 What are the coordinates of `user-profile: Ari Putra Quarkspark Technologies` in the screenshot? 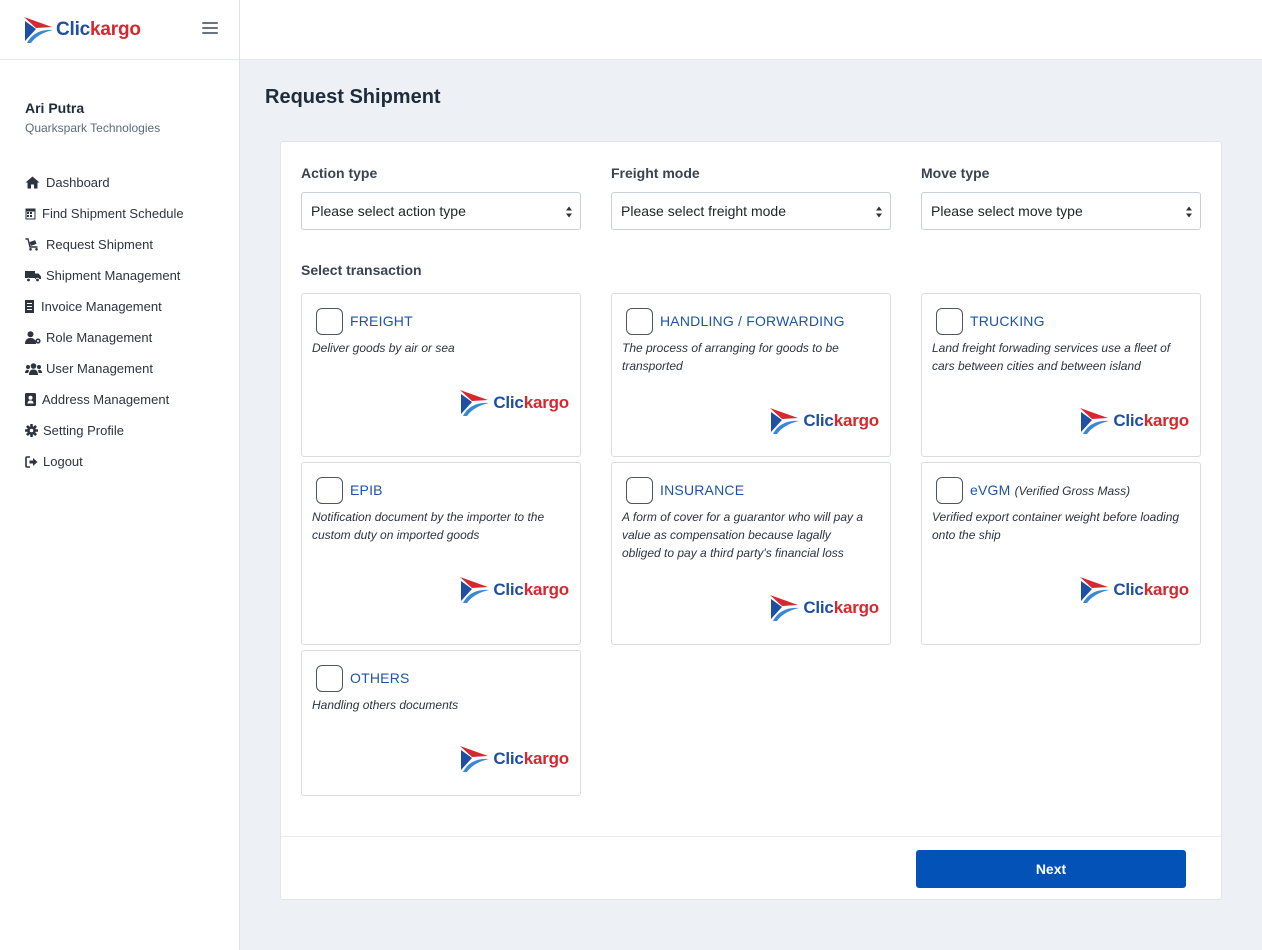 It's located at (92, 117).